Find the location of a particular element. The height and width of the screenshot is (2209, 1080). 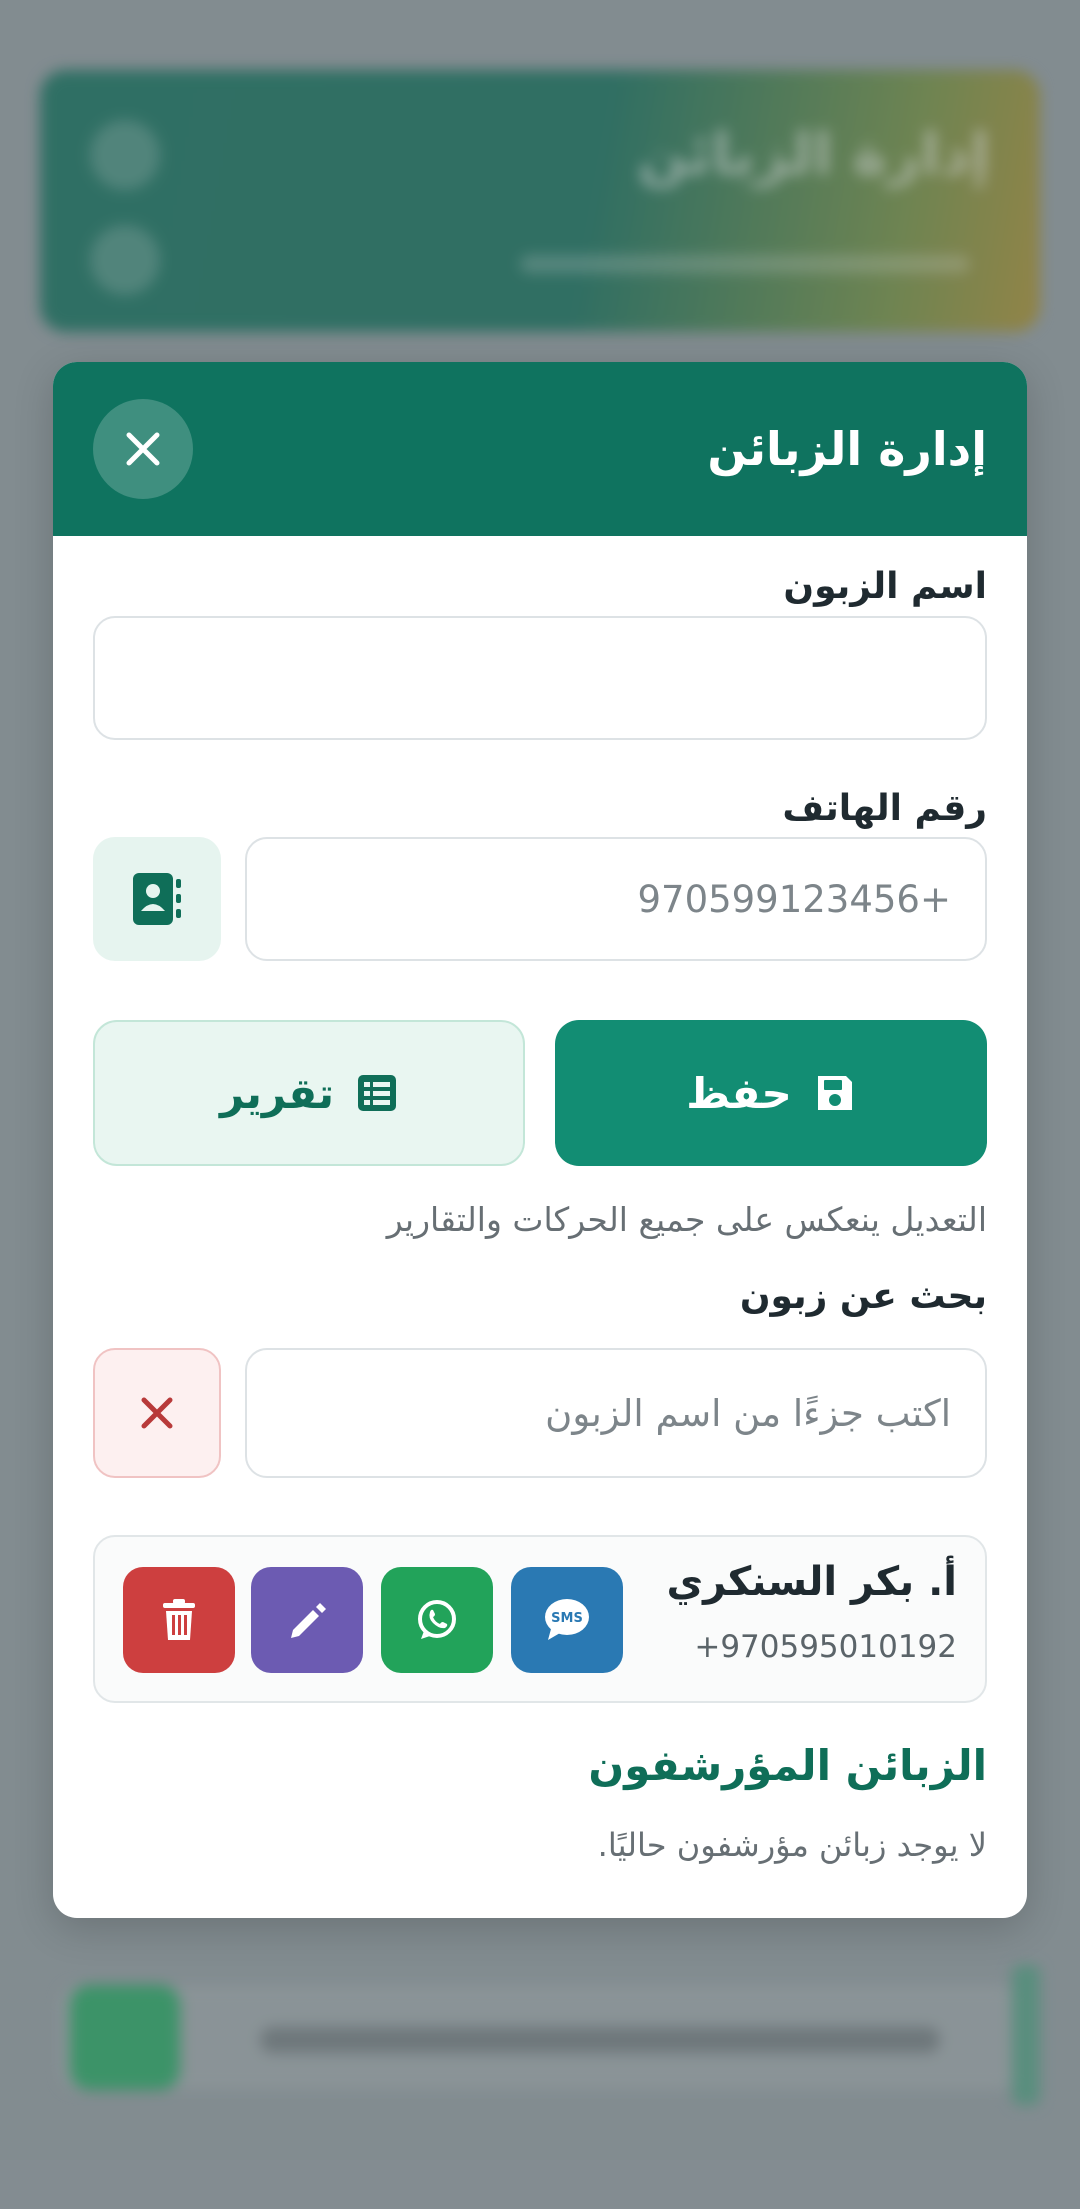

contact-book-icon is located at coordinates (157, 899).